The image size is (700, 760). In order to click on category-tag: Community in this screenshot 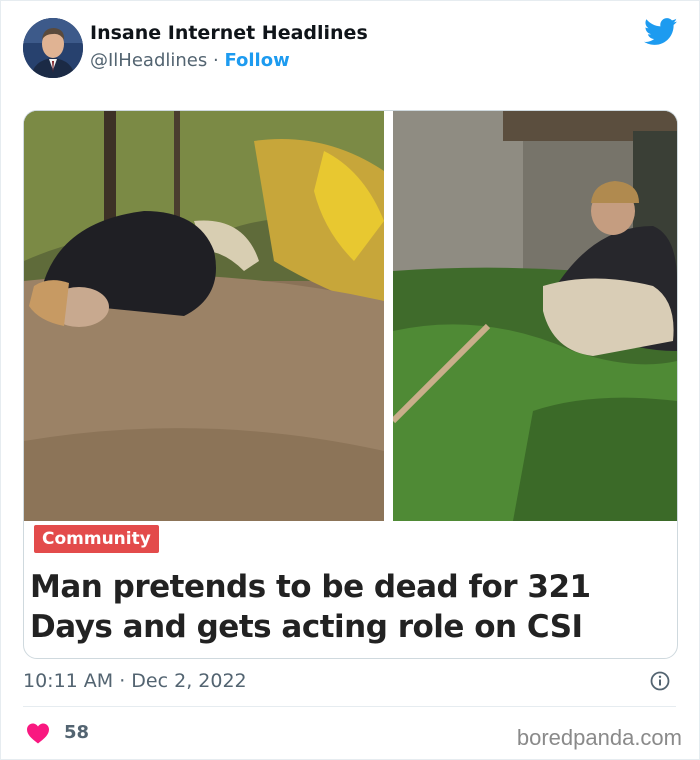, I will do `click(96, 539)`.